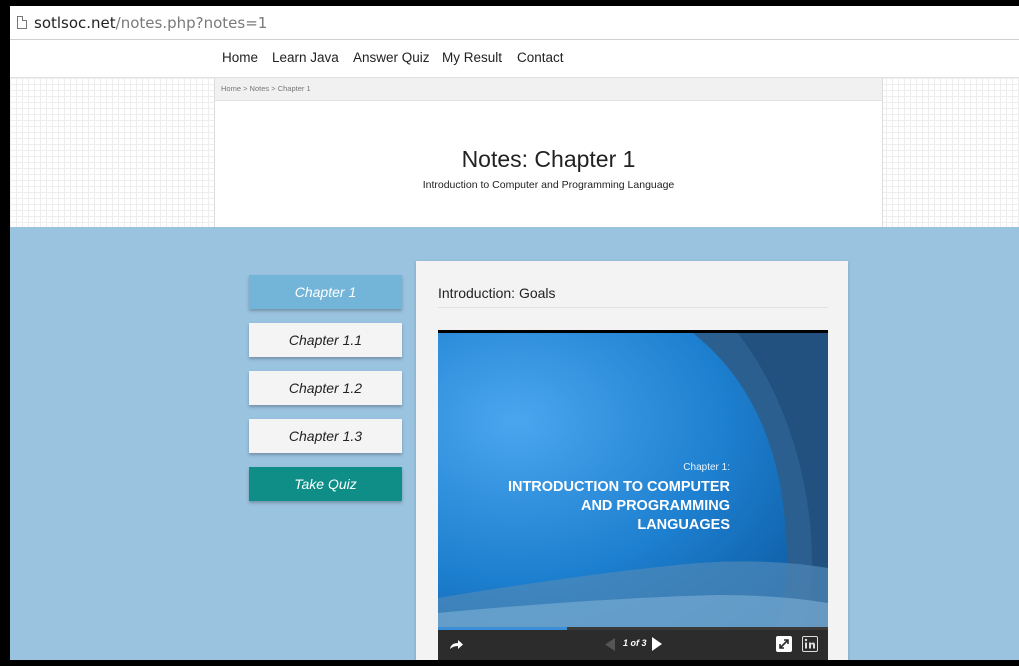 The width and height of the screenshot is (1019, 666). What do you see at coordinates (657, 646) in the screenshot?
I see `next-icon` at bounding box center [657, 646].